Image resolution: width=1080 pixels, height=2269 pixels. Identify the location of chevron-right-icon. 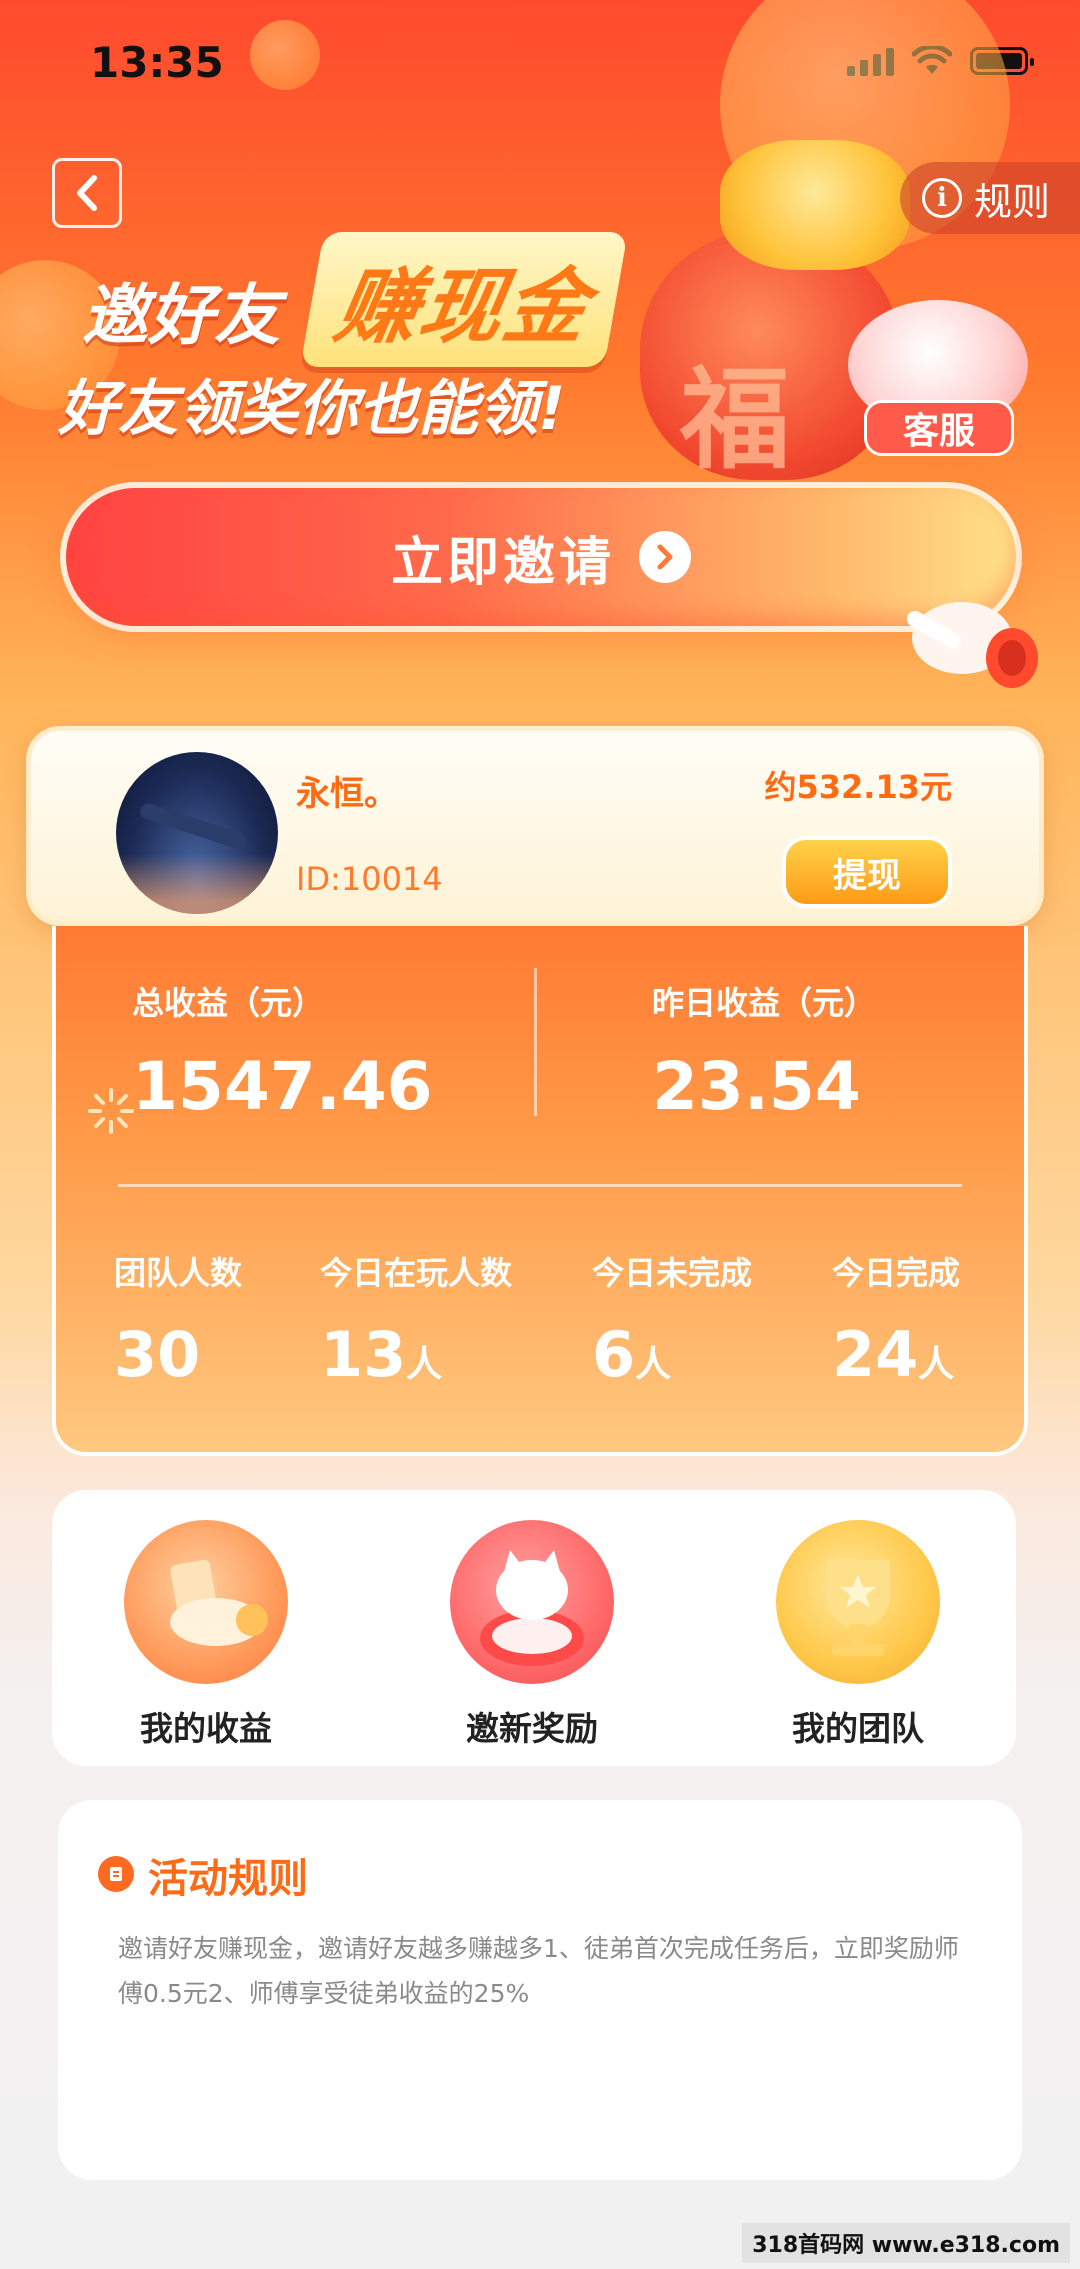
(665, 557).